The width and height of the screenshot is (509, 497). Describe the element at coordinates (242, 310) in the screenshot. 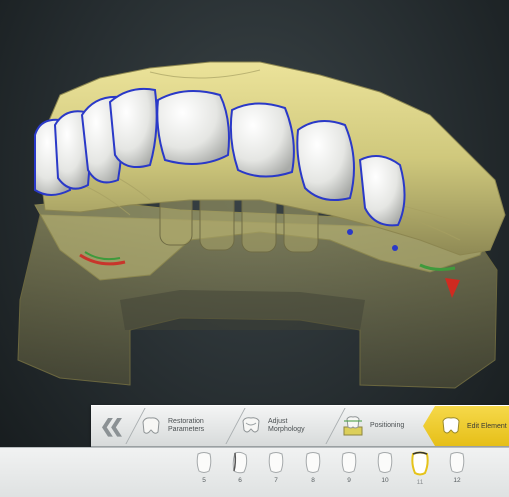

I see `model-base-inner` at that location.